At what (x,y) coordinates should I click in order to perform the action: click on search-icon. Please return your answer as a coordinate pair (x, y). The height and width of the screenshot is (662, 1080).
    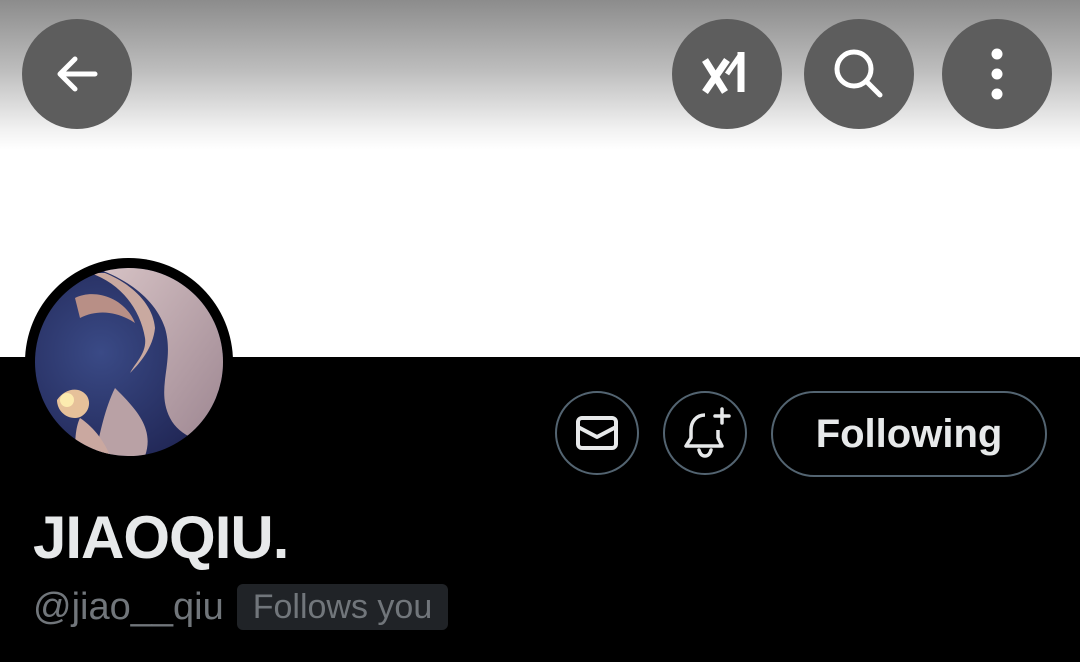
    Looking at the image, I should click on (858, 73).